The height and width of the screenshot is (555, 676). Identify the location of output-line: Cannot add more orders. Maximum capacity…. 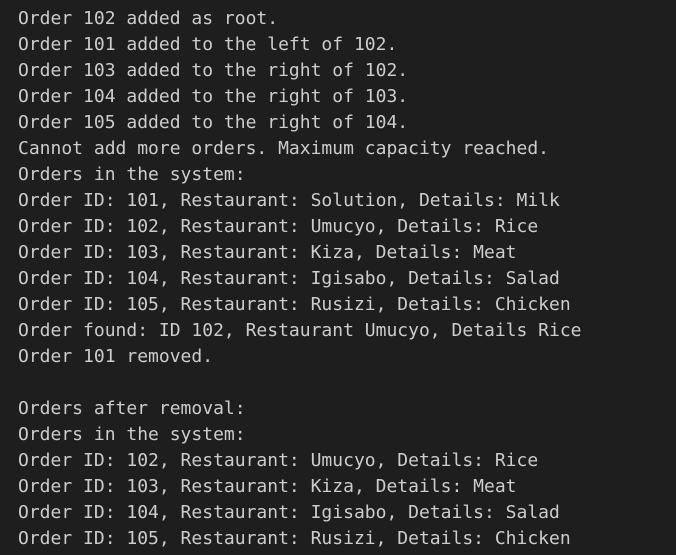
(284, 148).